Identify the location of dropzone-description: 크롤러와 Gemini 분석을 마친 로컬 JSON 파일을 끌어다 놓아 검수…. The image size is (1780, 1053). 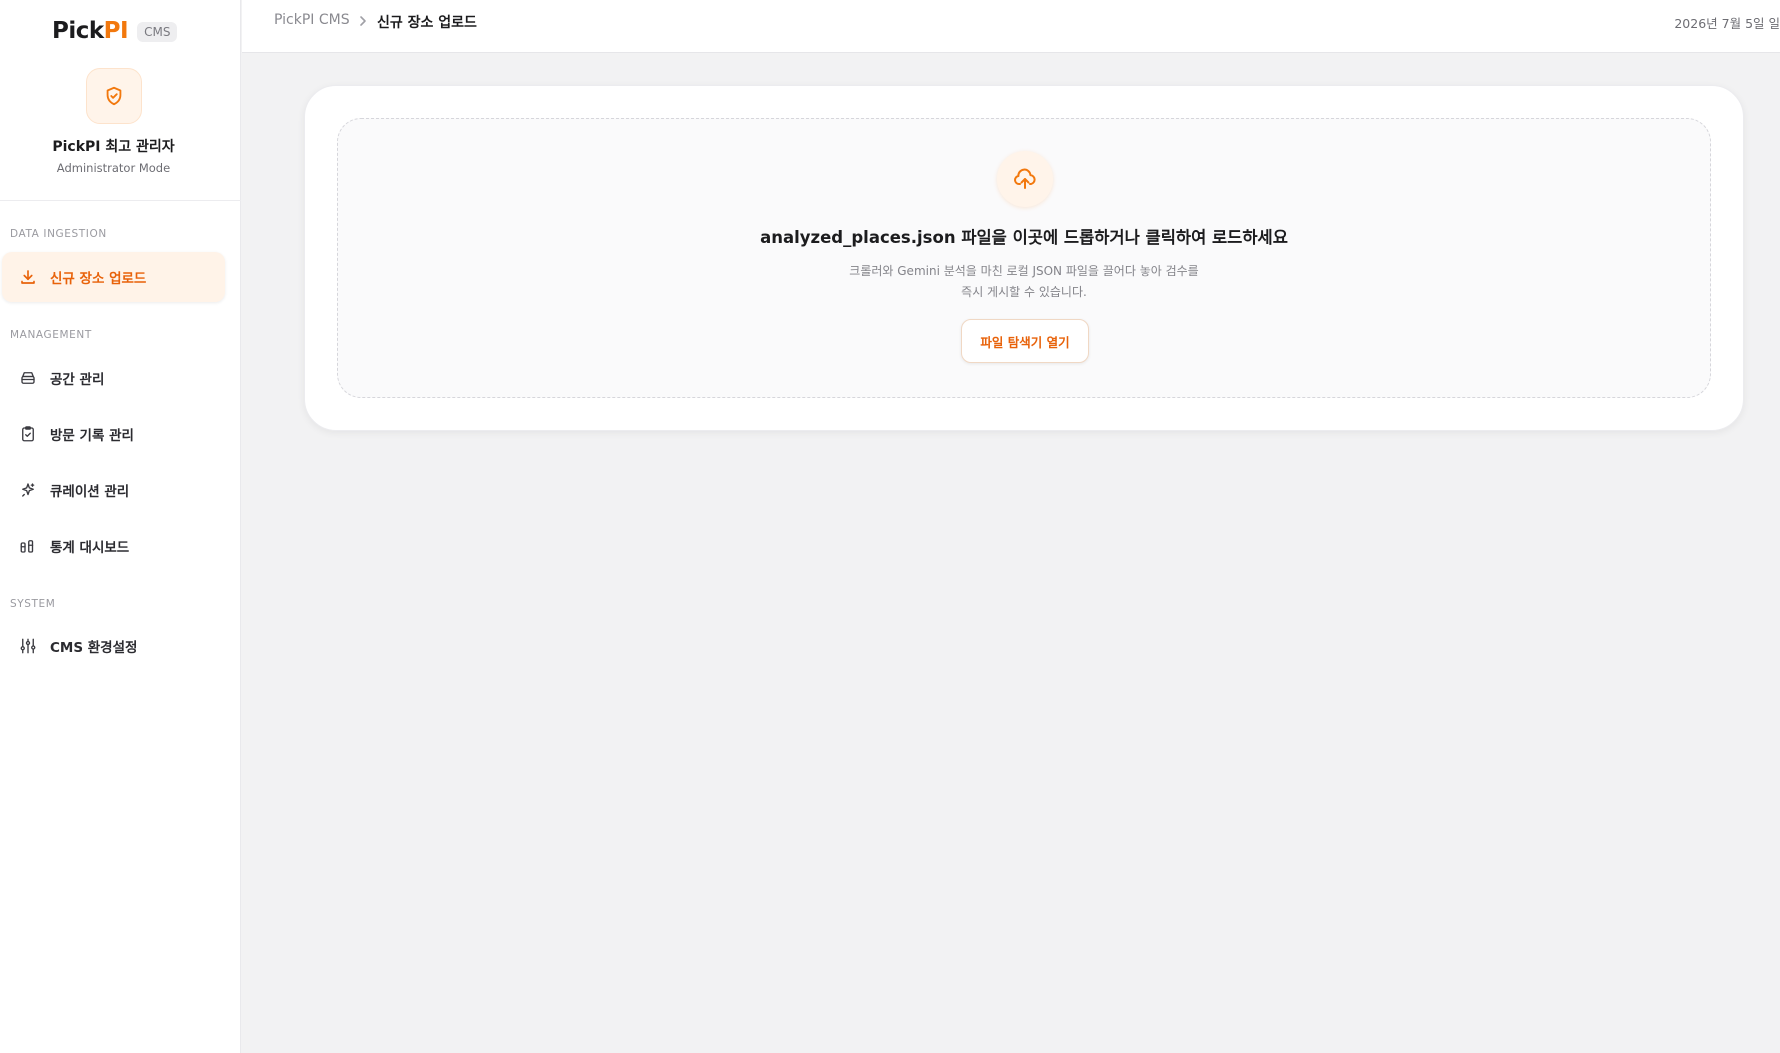
(1024, 282).